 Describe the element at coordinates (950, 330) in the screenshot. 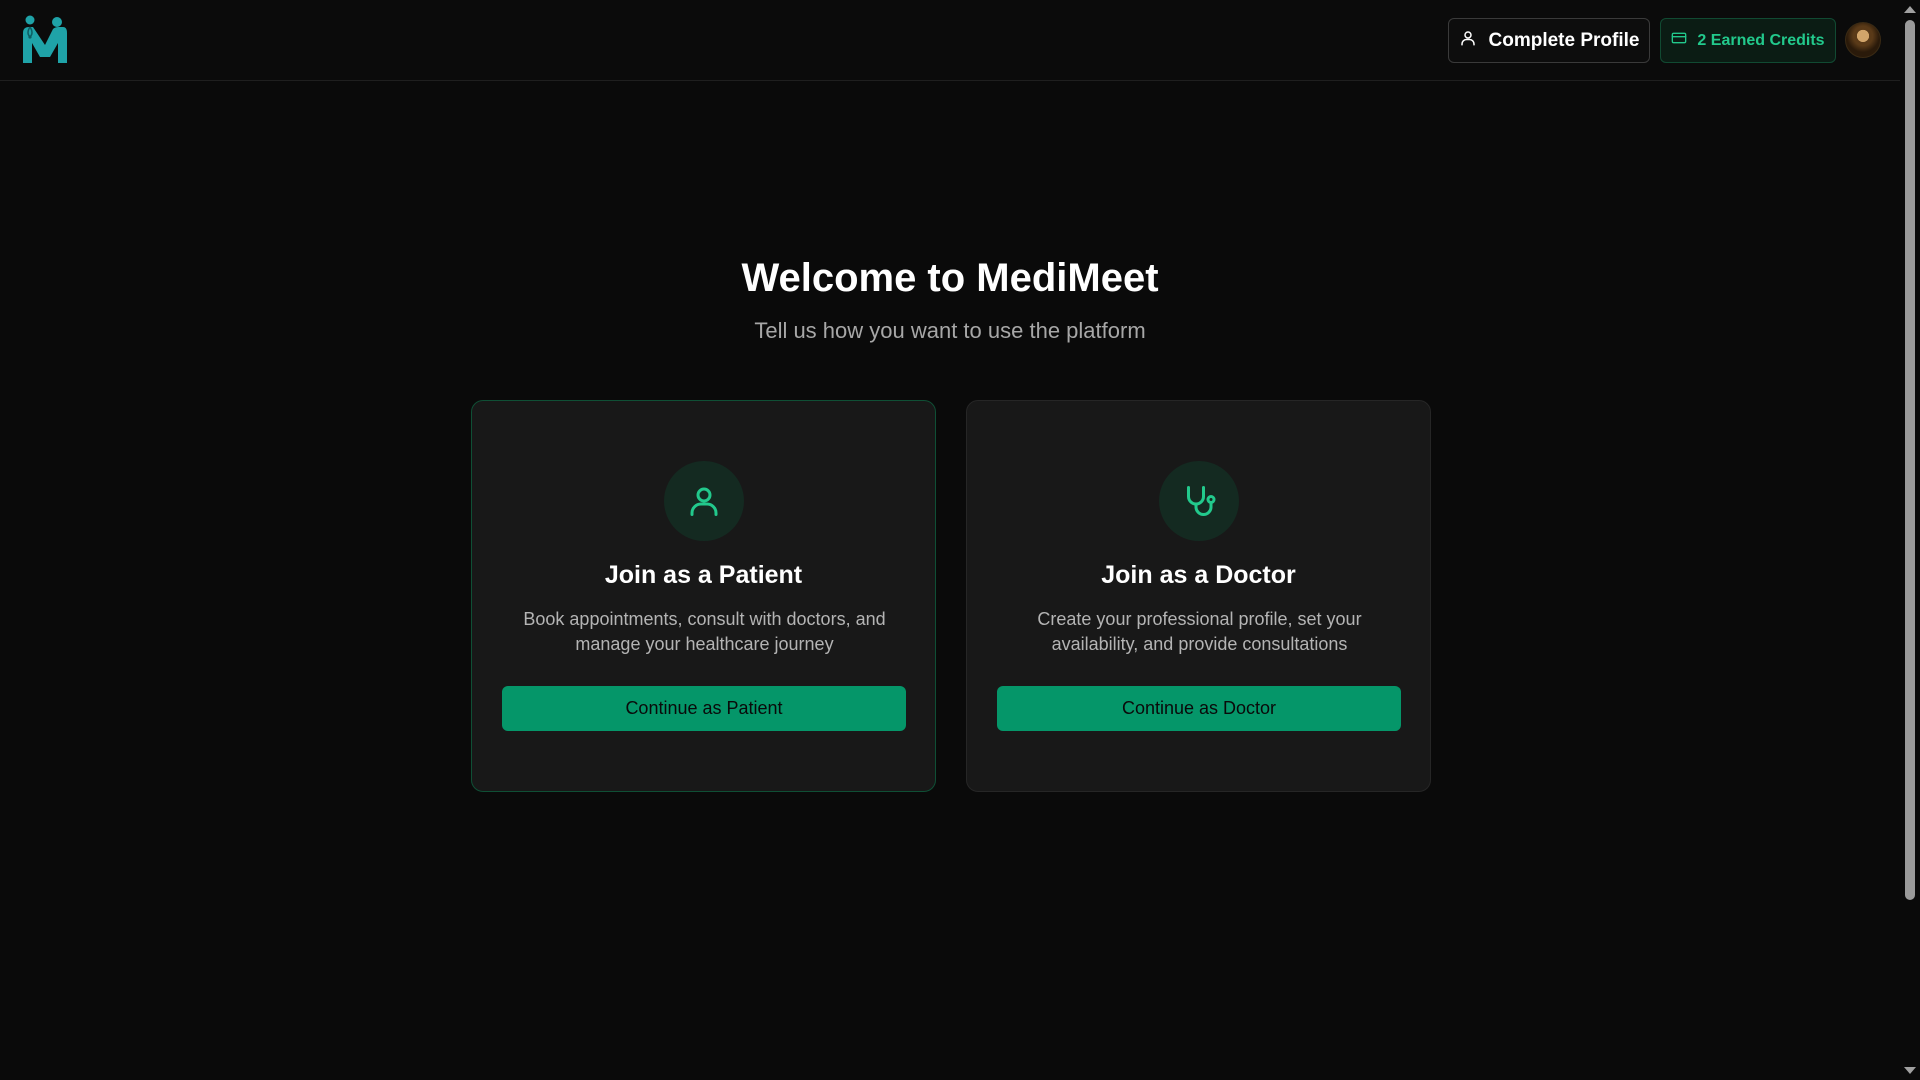

I see `page-subtitle: Tell us how you want to use the platform` at that location.